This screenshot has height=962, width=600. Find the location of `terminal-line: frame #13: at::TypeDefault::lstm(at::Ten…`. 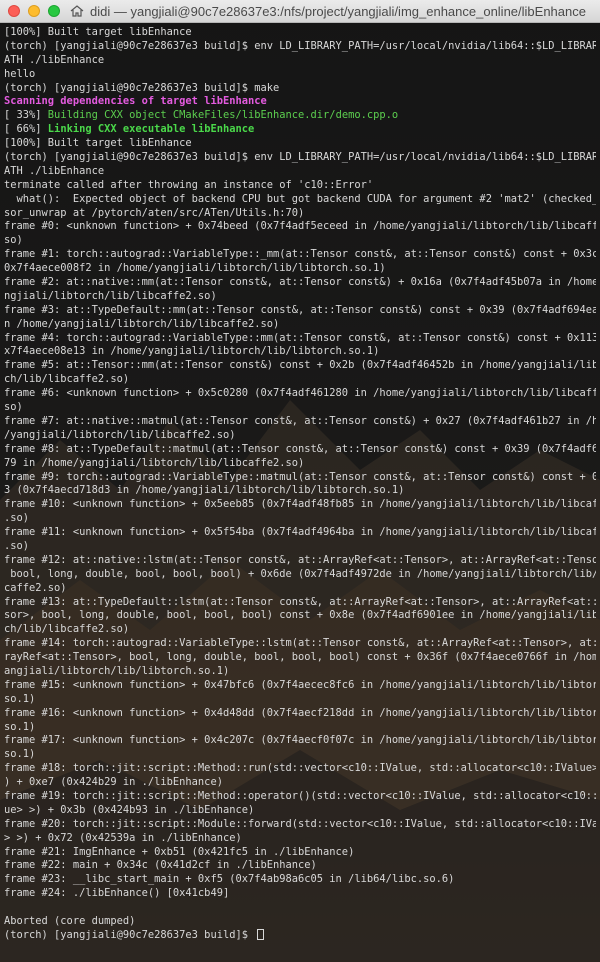

terminal-line: frame #13: at::TypeDefault::lstm(at::Ten… is located at coordinates (300, 601).